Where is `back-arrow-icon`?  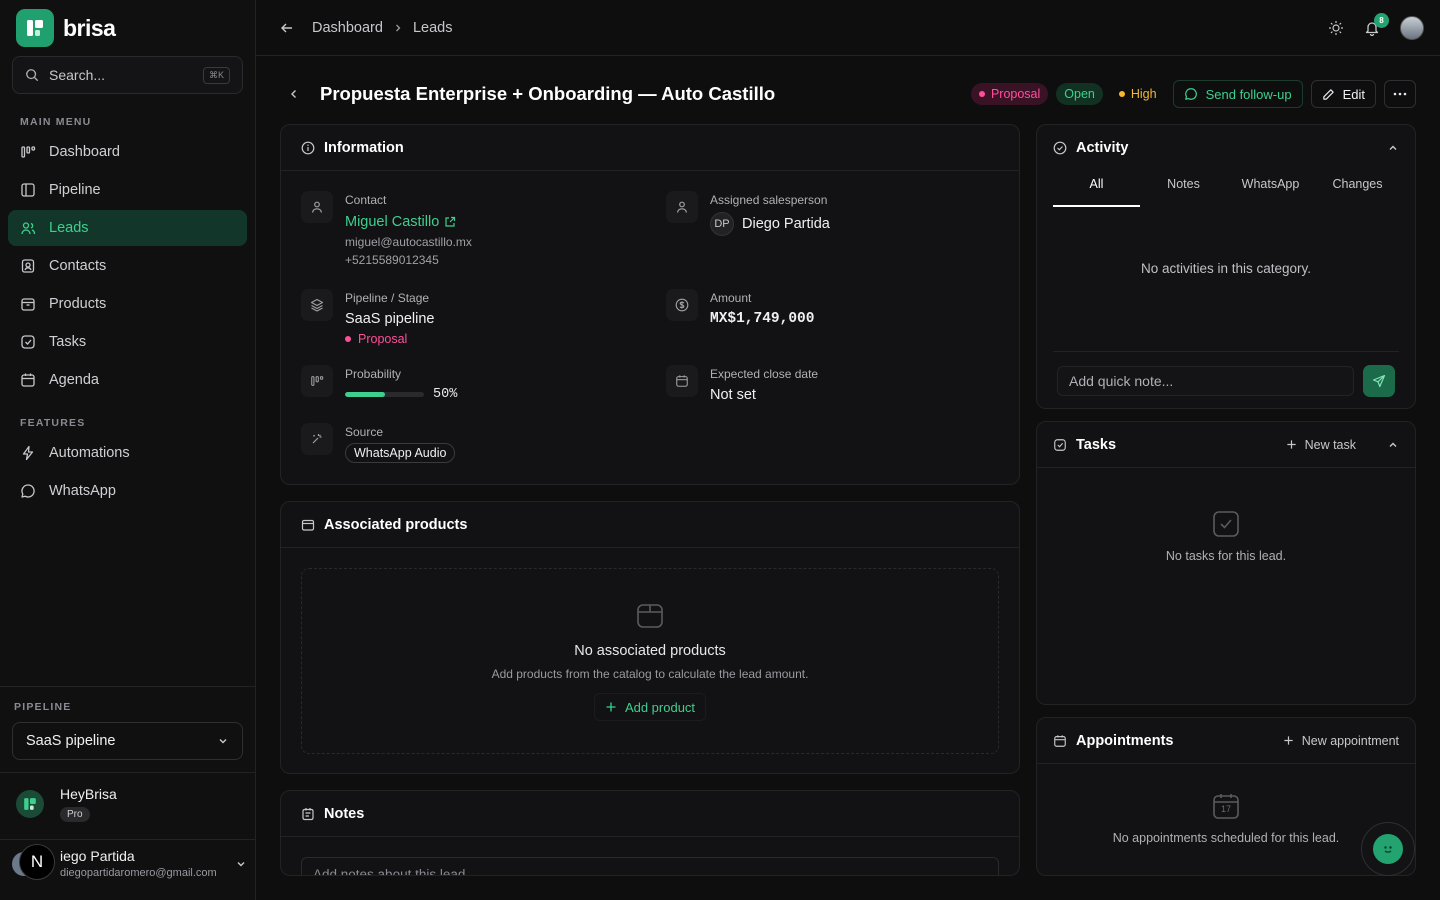
back-arrow-icon is located at coordinates (287, 28).